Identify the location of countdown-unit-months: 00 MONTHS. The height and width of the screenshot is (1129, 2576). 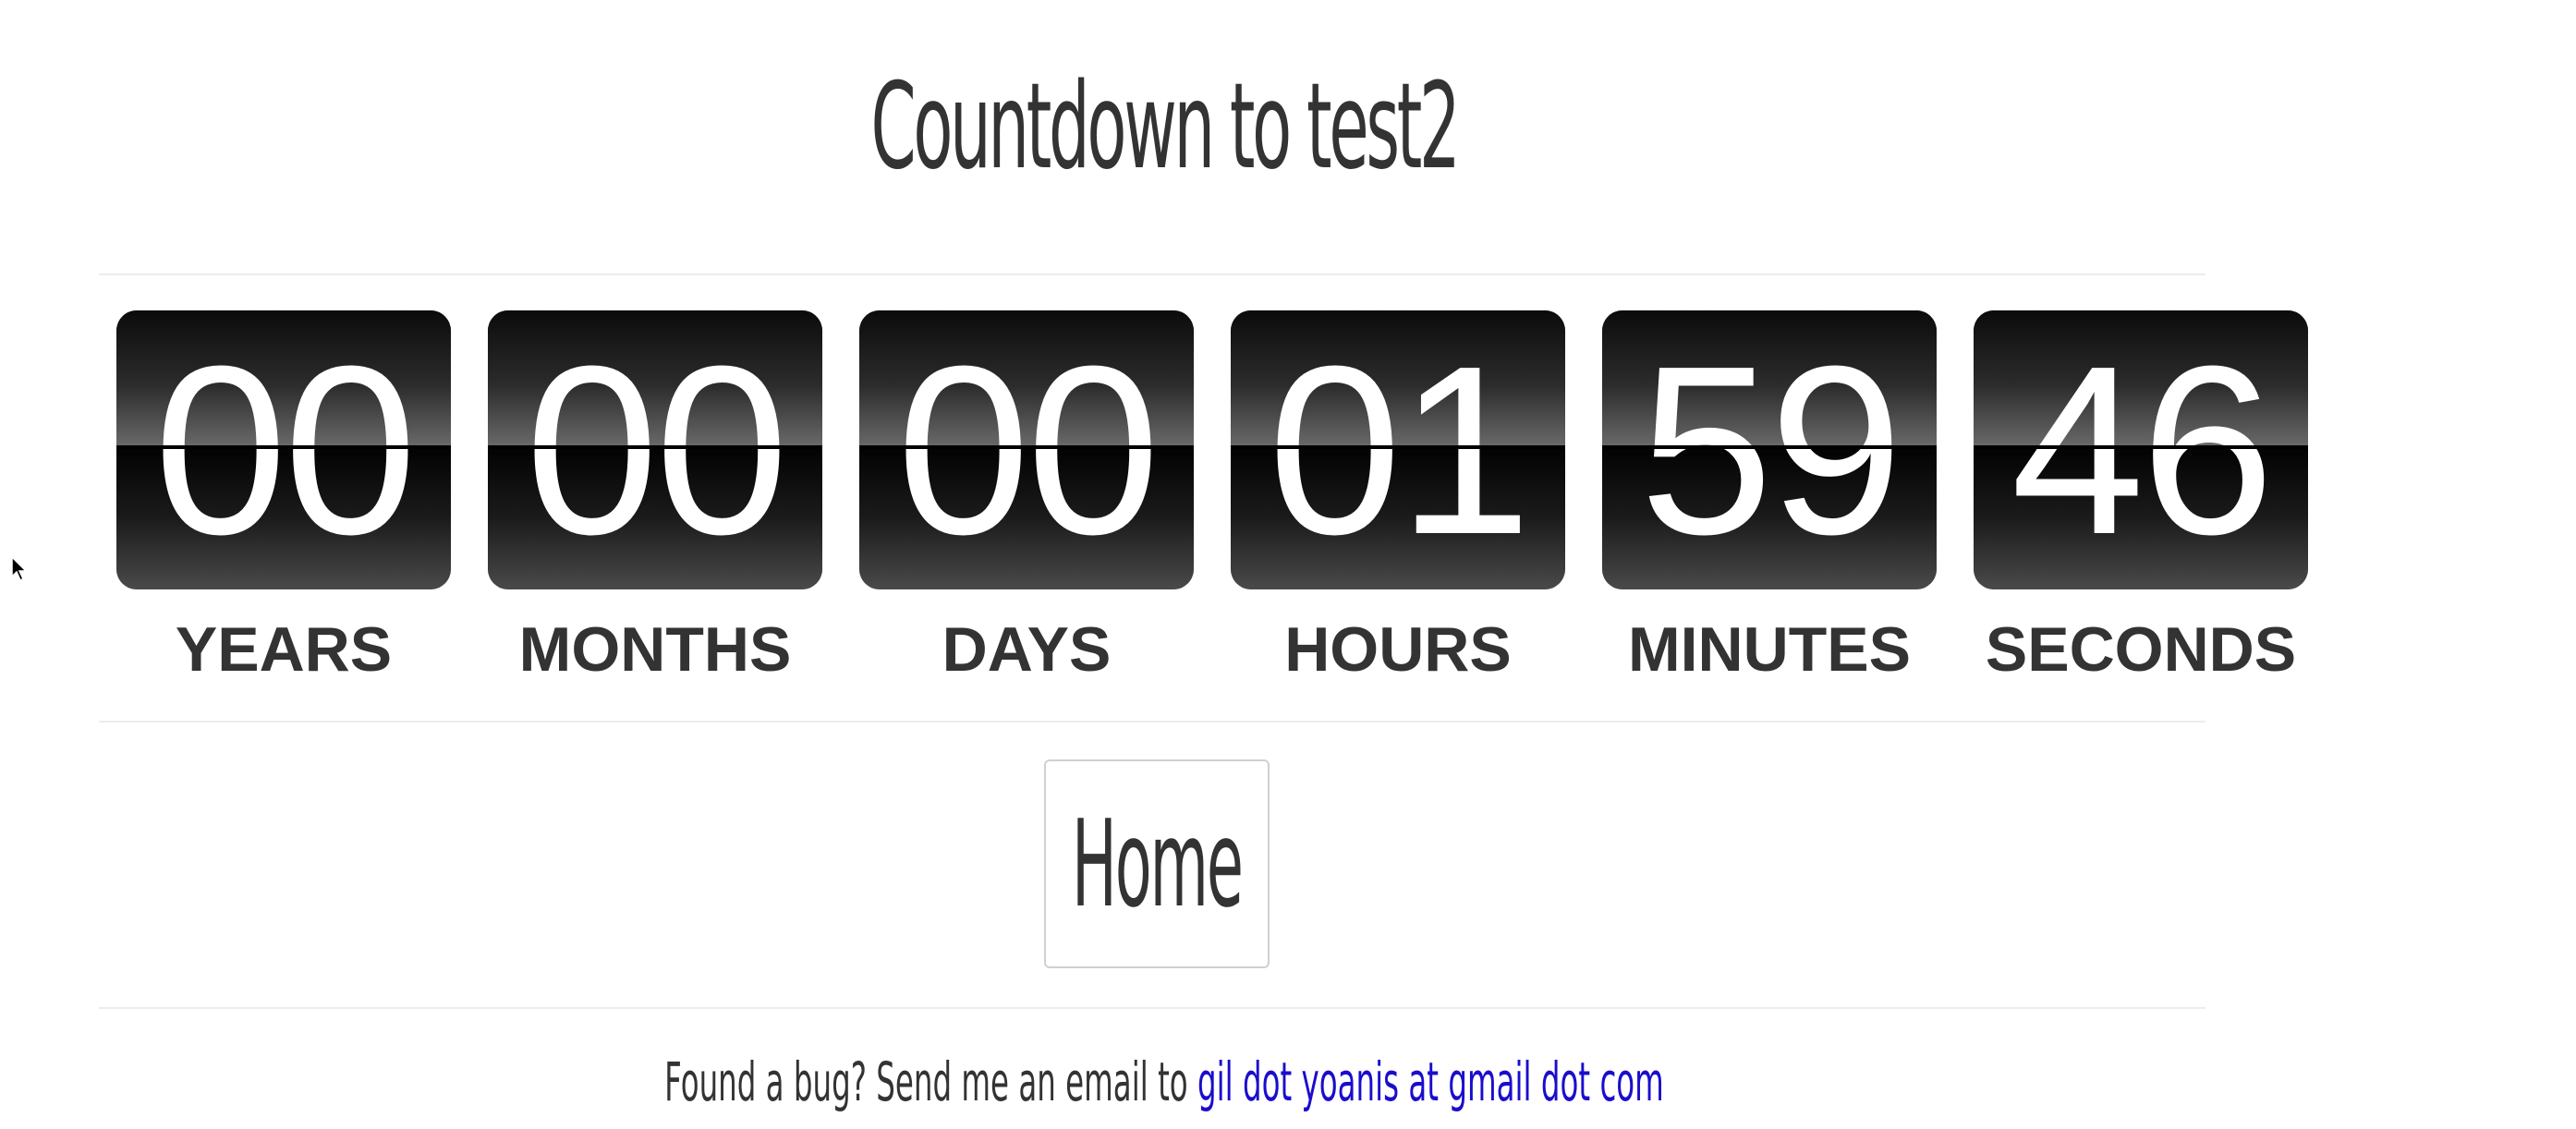
(655, 498).